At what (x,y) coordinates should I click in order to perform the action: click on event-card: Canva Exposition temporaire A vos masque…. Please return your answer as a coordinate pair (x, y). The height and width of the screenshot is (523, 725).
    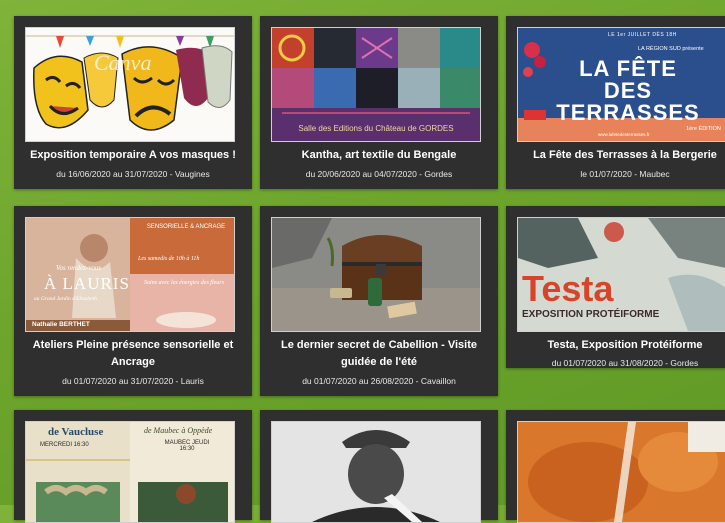
    Looking at the image, I should click on (133, 102).